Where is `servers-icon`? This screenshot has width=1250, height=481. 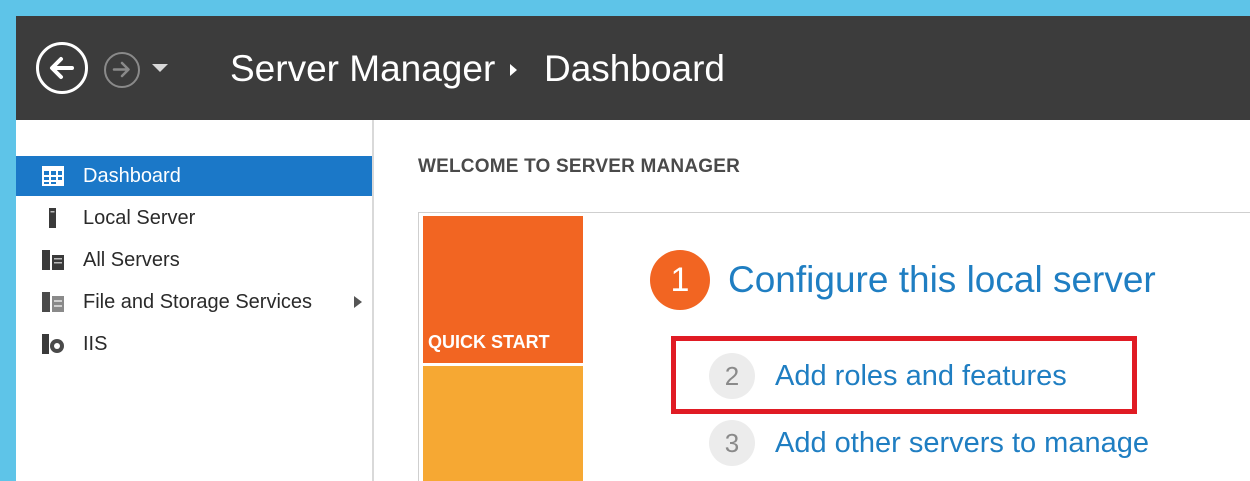
servers-icon is located at coordinates (53, 260).